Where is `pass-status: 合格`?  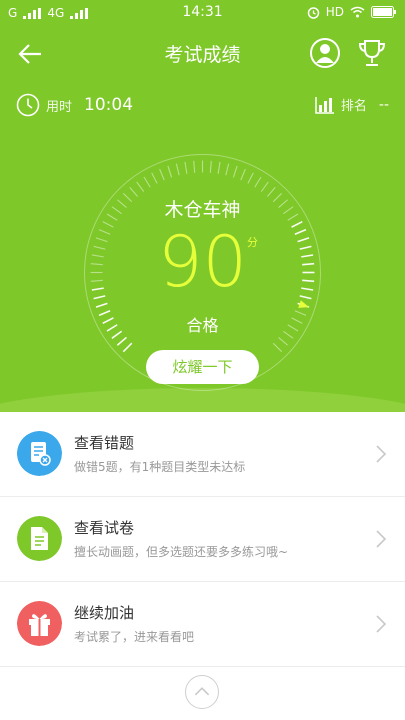
pass-status: 合格 is located at coordinates (202, 325).